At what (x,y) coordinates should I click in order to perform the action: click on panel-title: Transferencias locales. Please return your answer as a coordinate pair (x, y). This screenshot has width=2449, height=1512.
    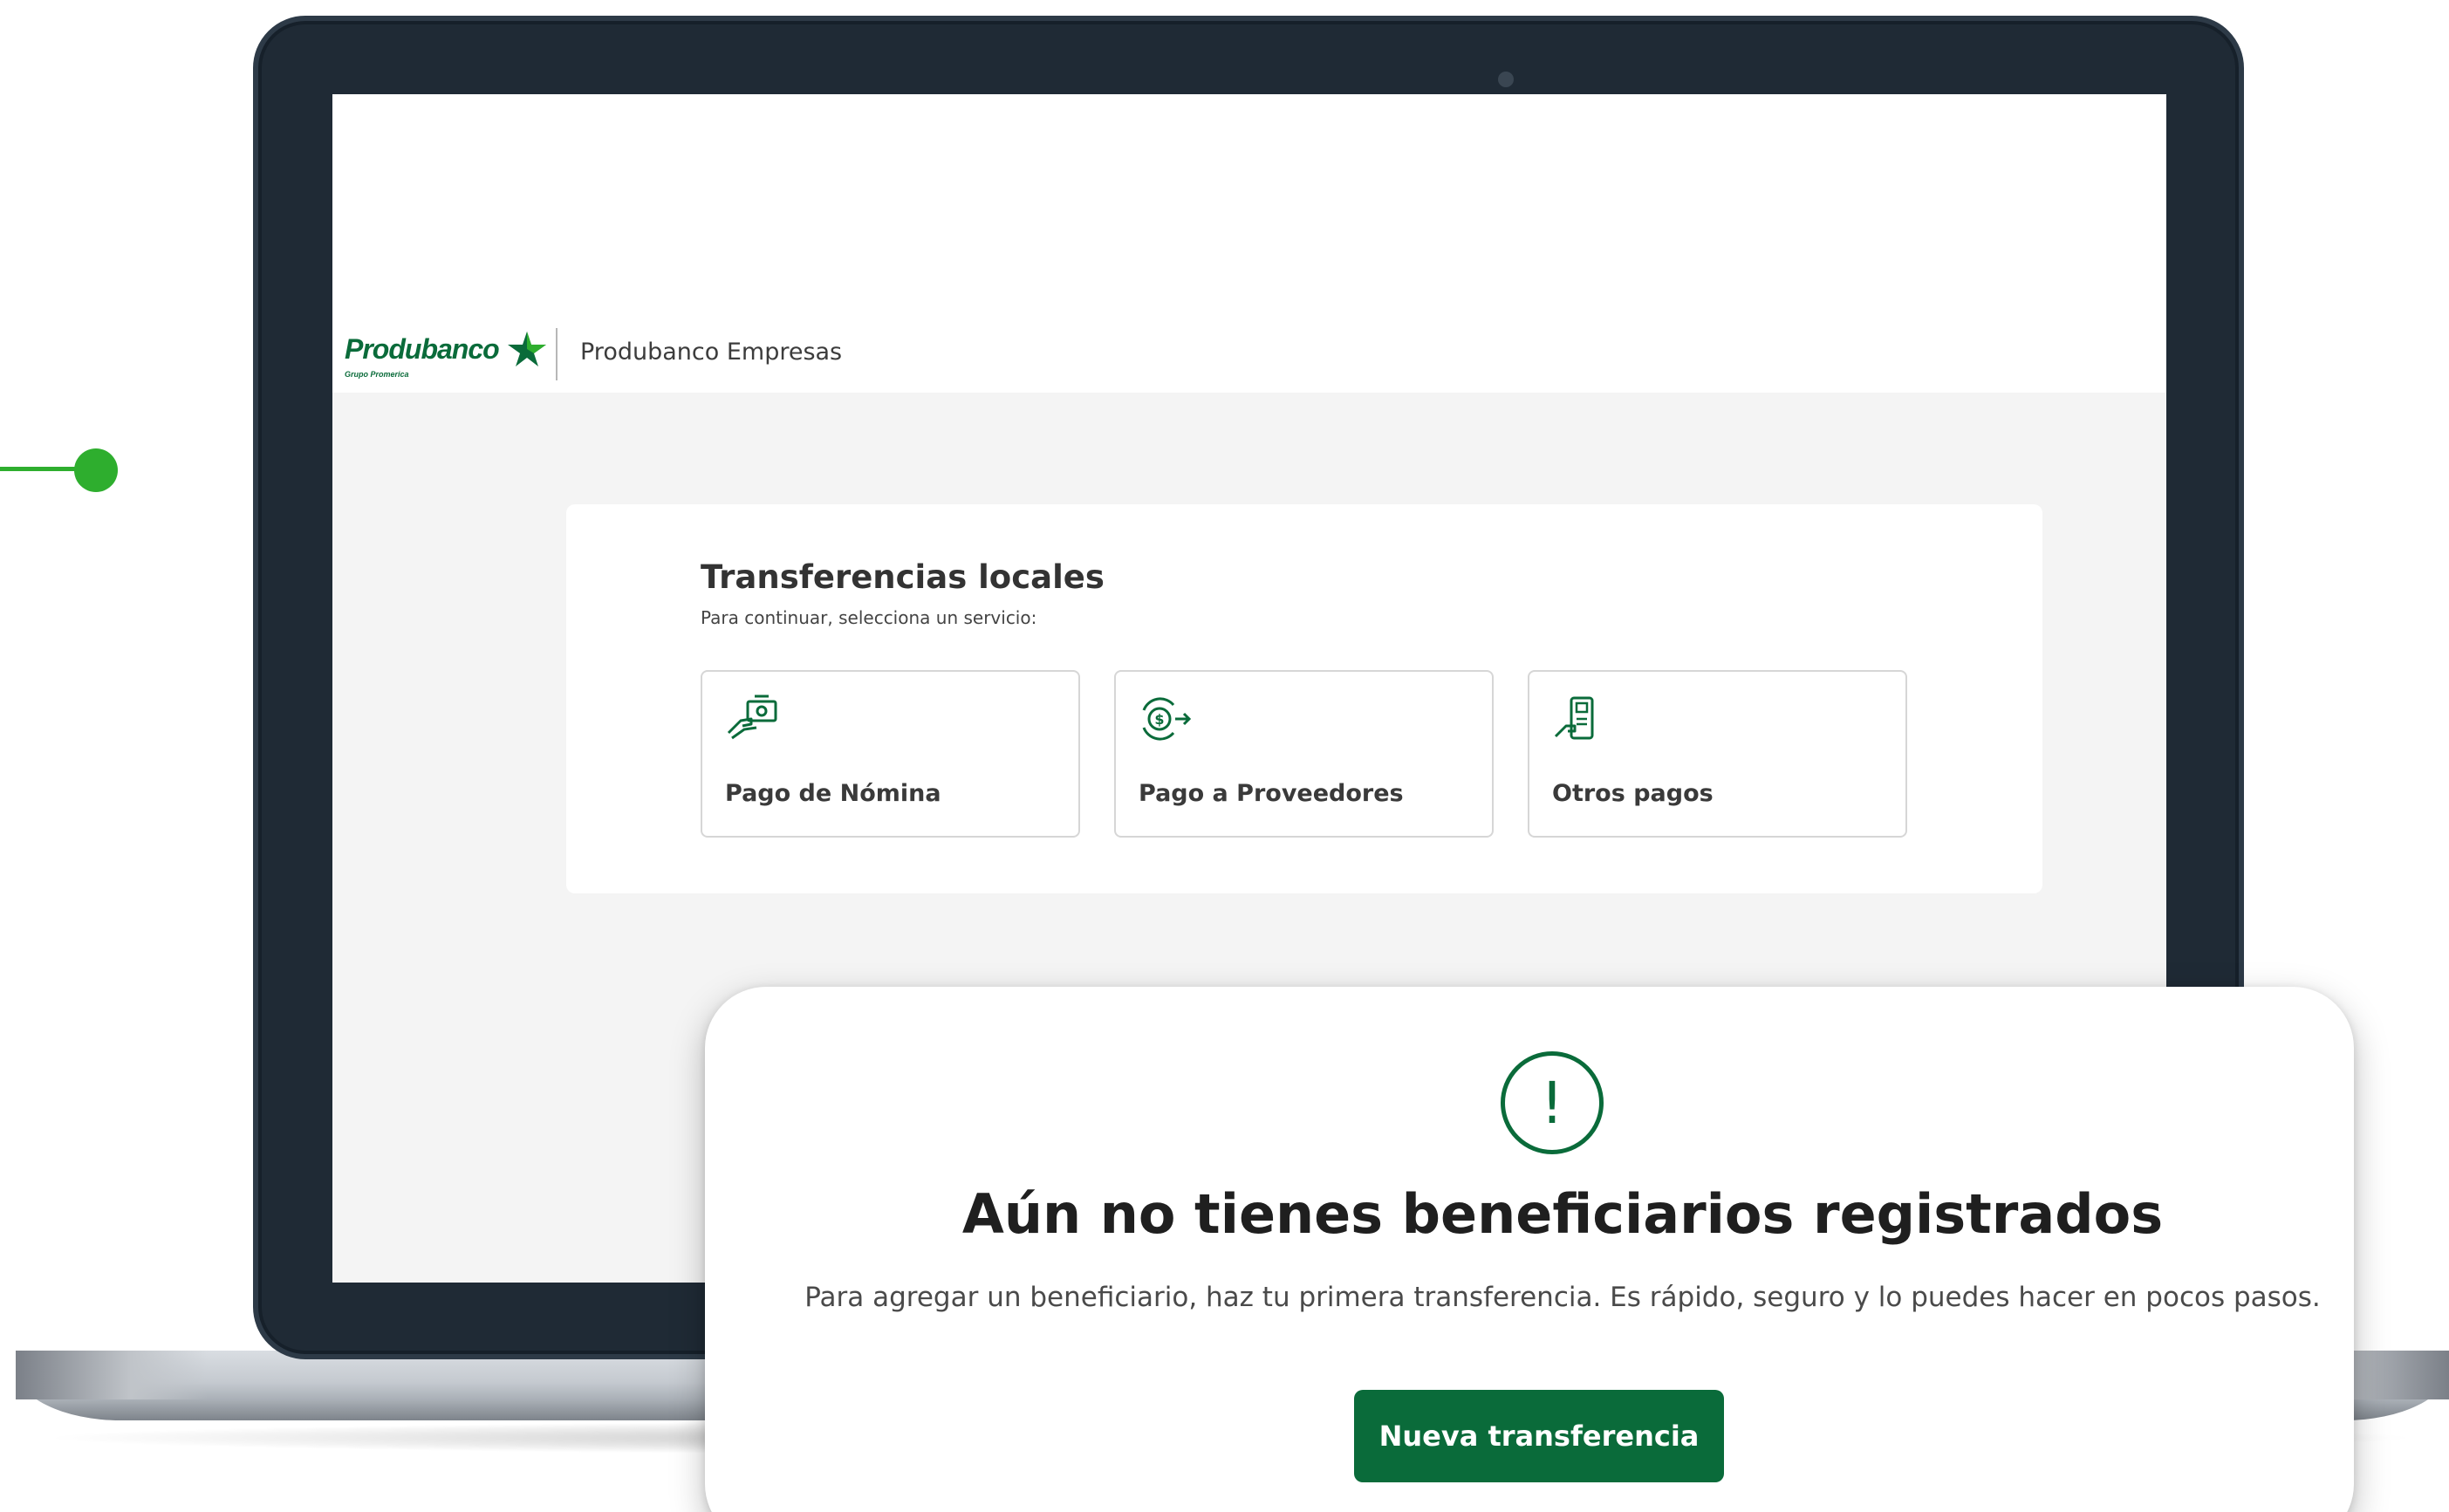
    Looking at the image, I should click on (903, 577).